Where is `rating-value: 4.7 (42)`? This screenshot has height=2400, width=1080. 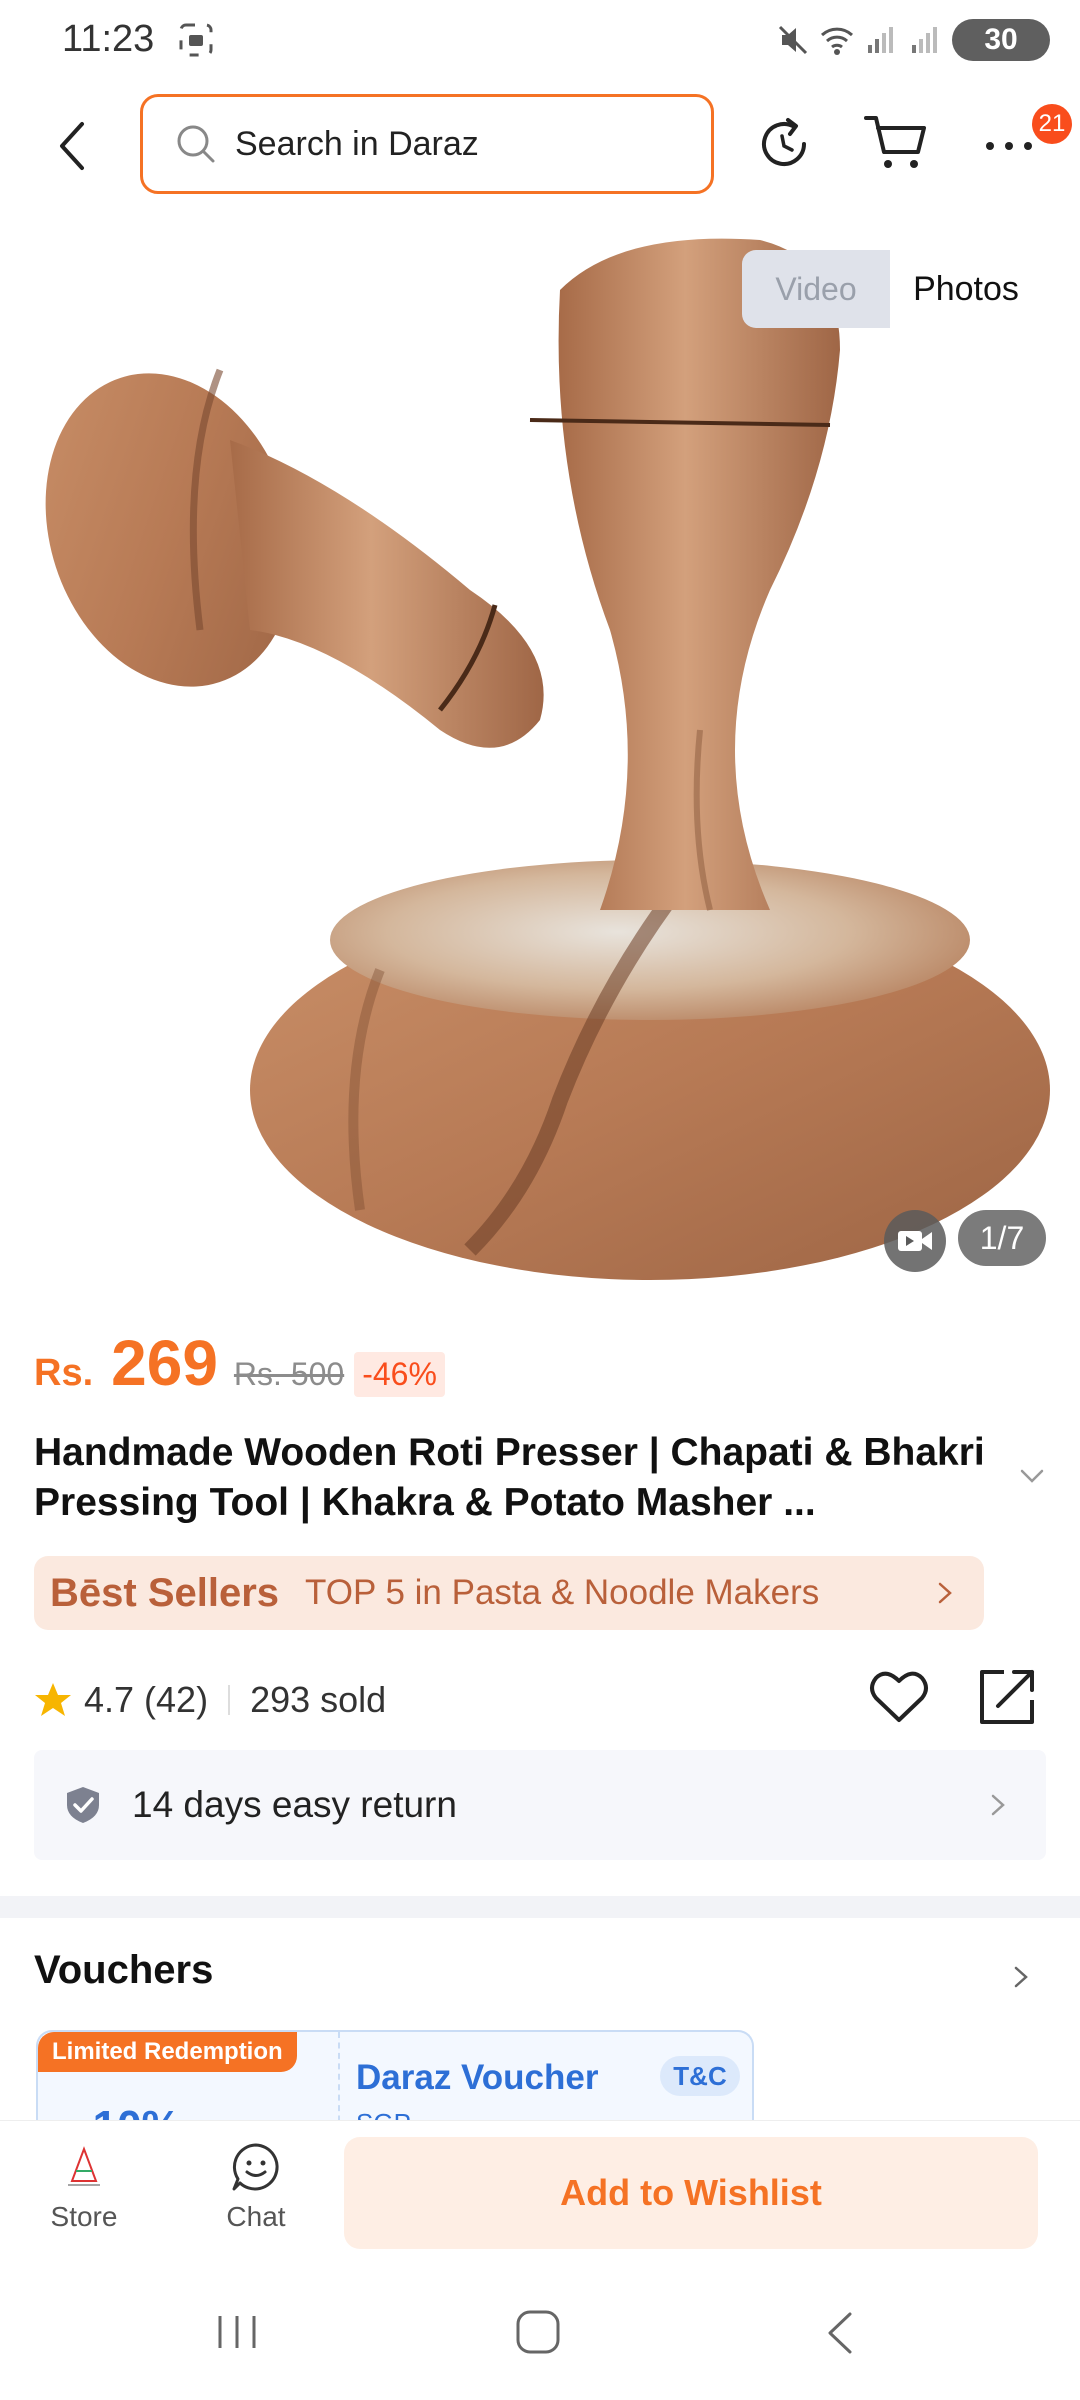
rating-value: 4.7 (42) is located at coordinates (146, 1699).